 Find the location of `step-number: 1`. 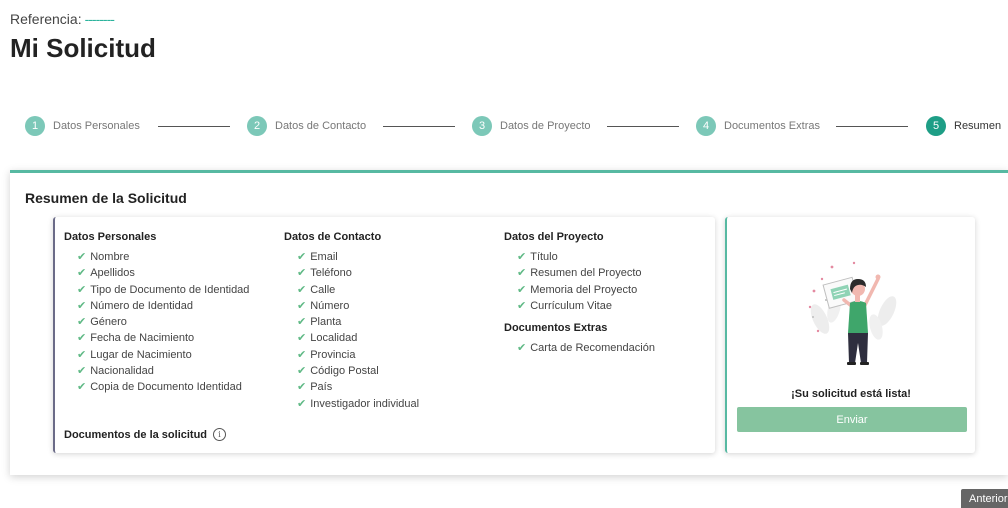

step-number: 1 is located at coordinates (35, 126).